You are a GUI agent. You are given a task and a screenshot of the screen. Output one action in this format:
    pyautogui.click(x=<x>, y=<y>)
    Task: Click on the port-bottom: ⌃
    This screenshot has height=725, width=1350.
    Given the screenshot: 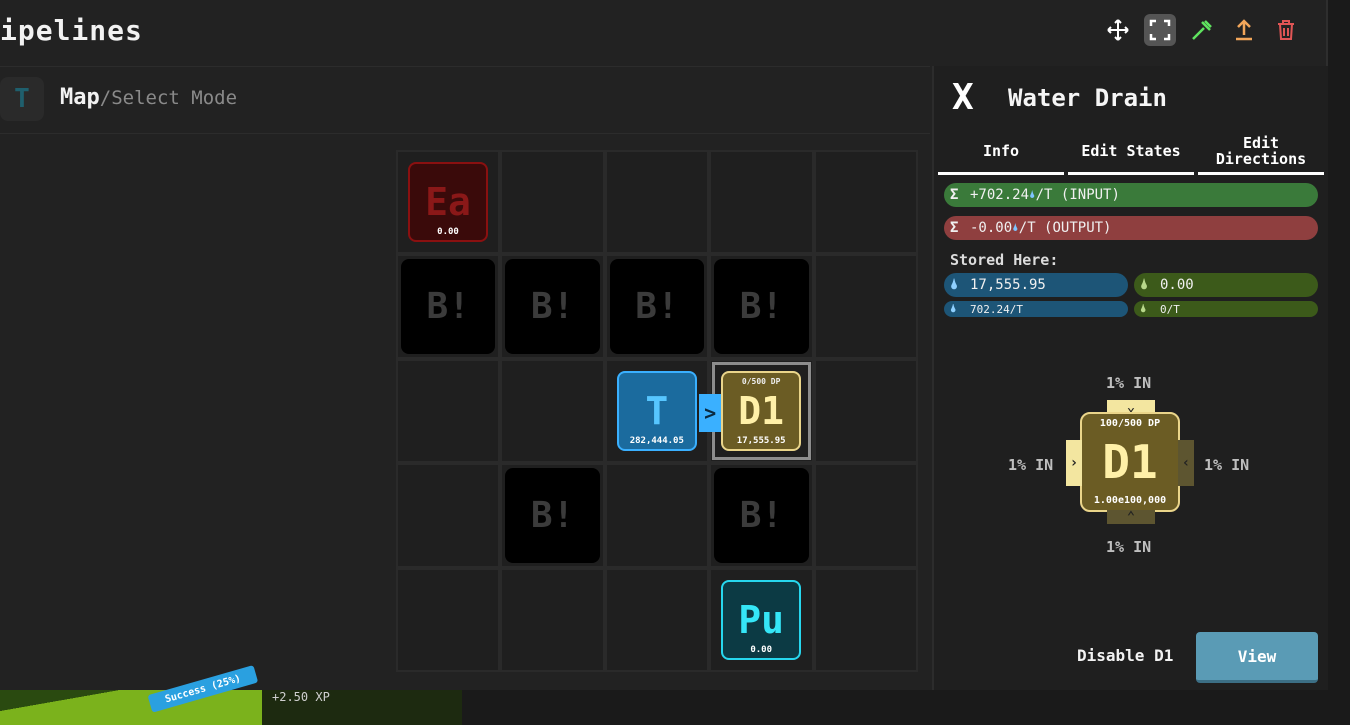 What is the action you would take?
    pyautogui.click(x=1131, y=517)
    